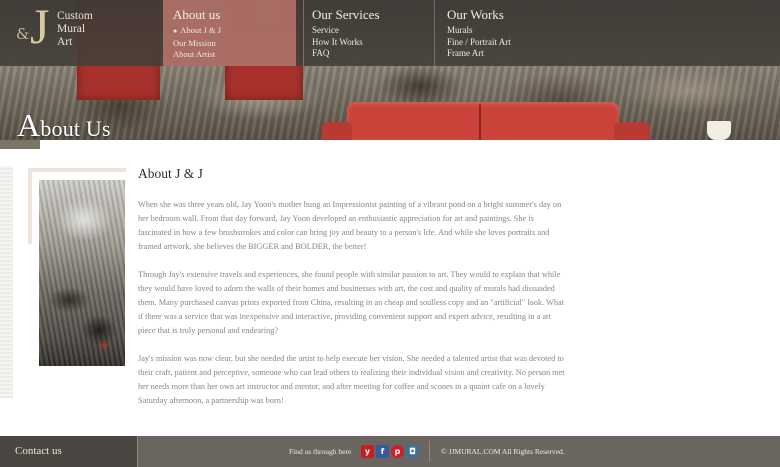 Image resolution: width=780 pixels, height=467 pixels. Describe the element at coordinates (372, 31) in the screenshot. I see `nav-service: Service` at that location.